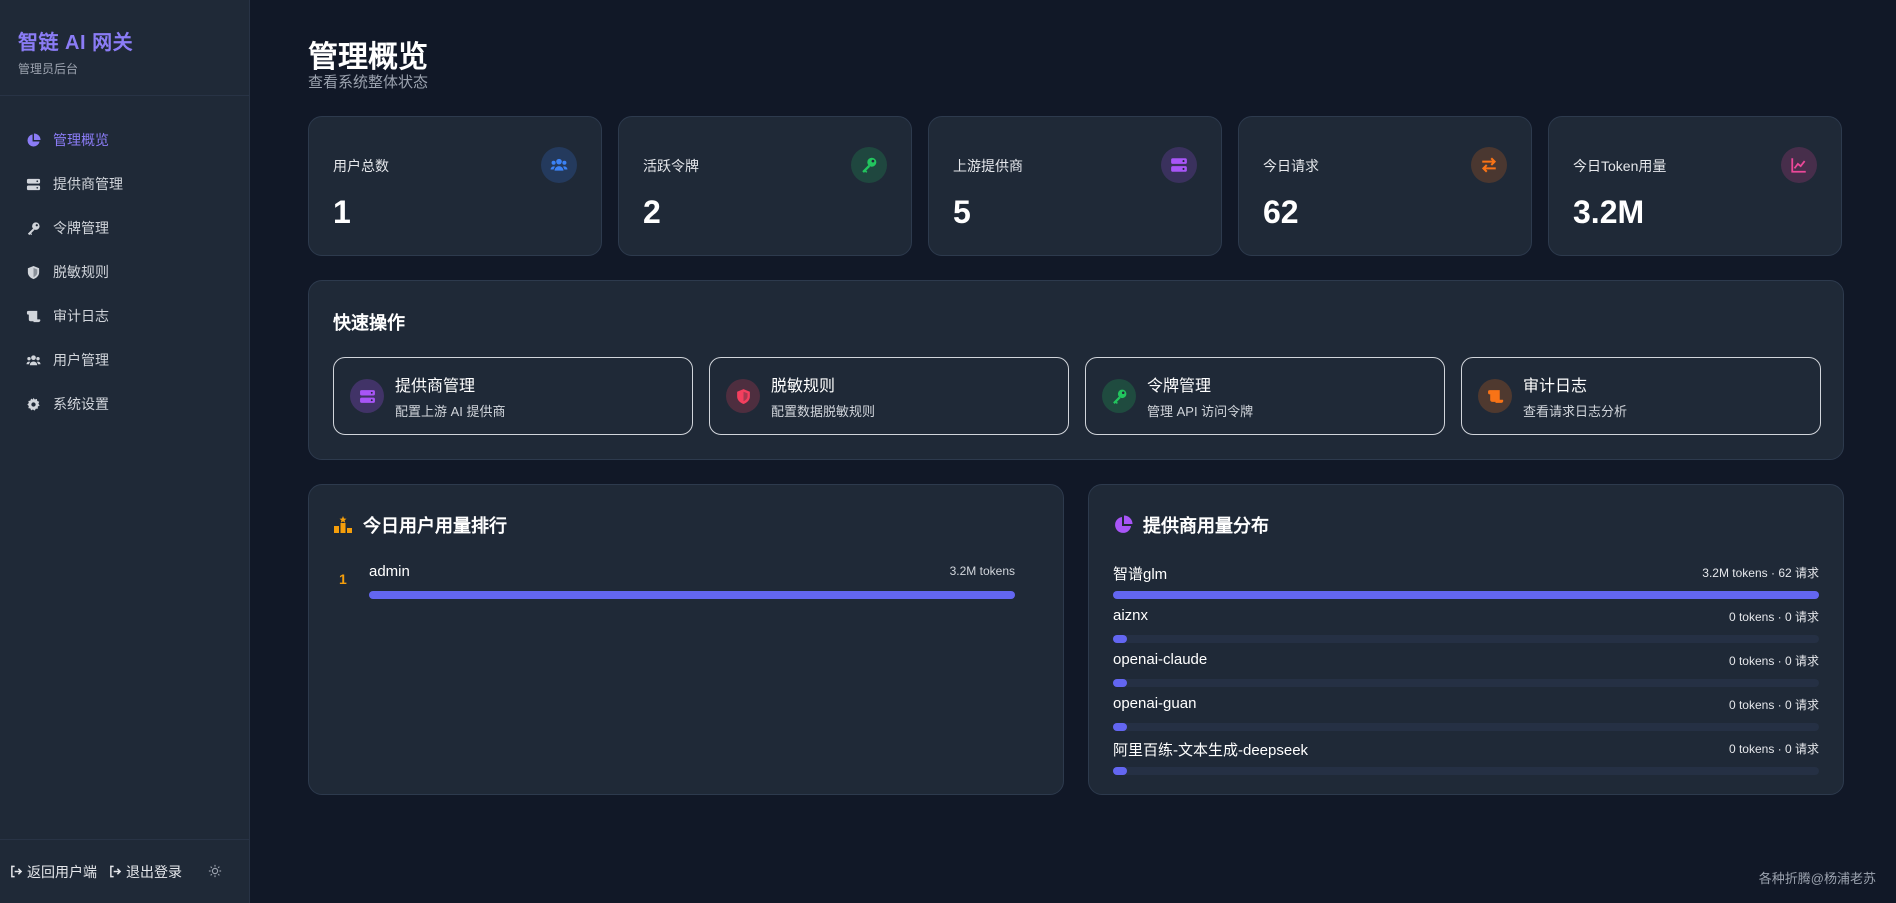 This screenshot has width=1896, height=903. What do you see at coordinates (116, 871) in the screenshot?
I see `logout-icon` at bounding box center [116, 871].